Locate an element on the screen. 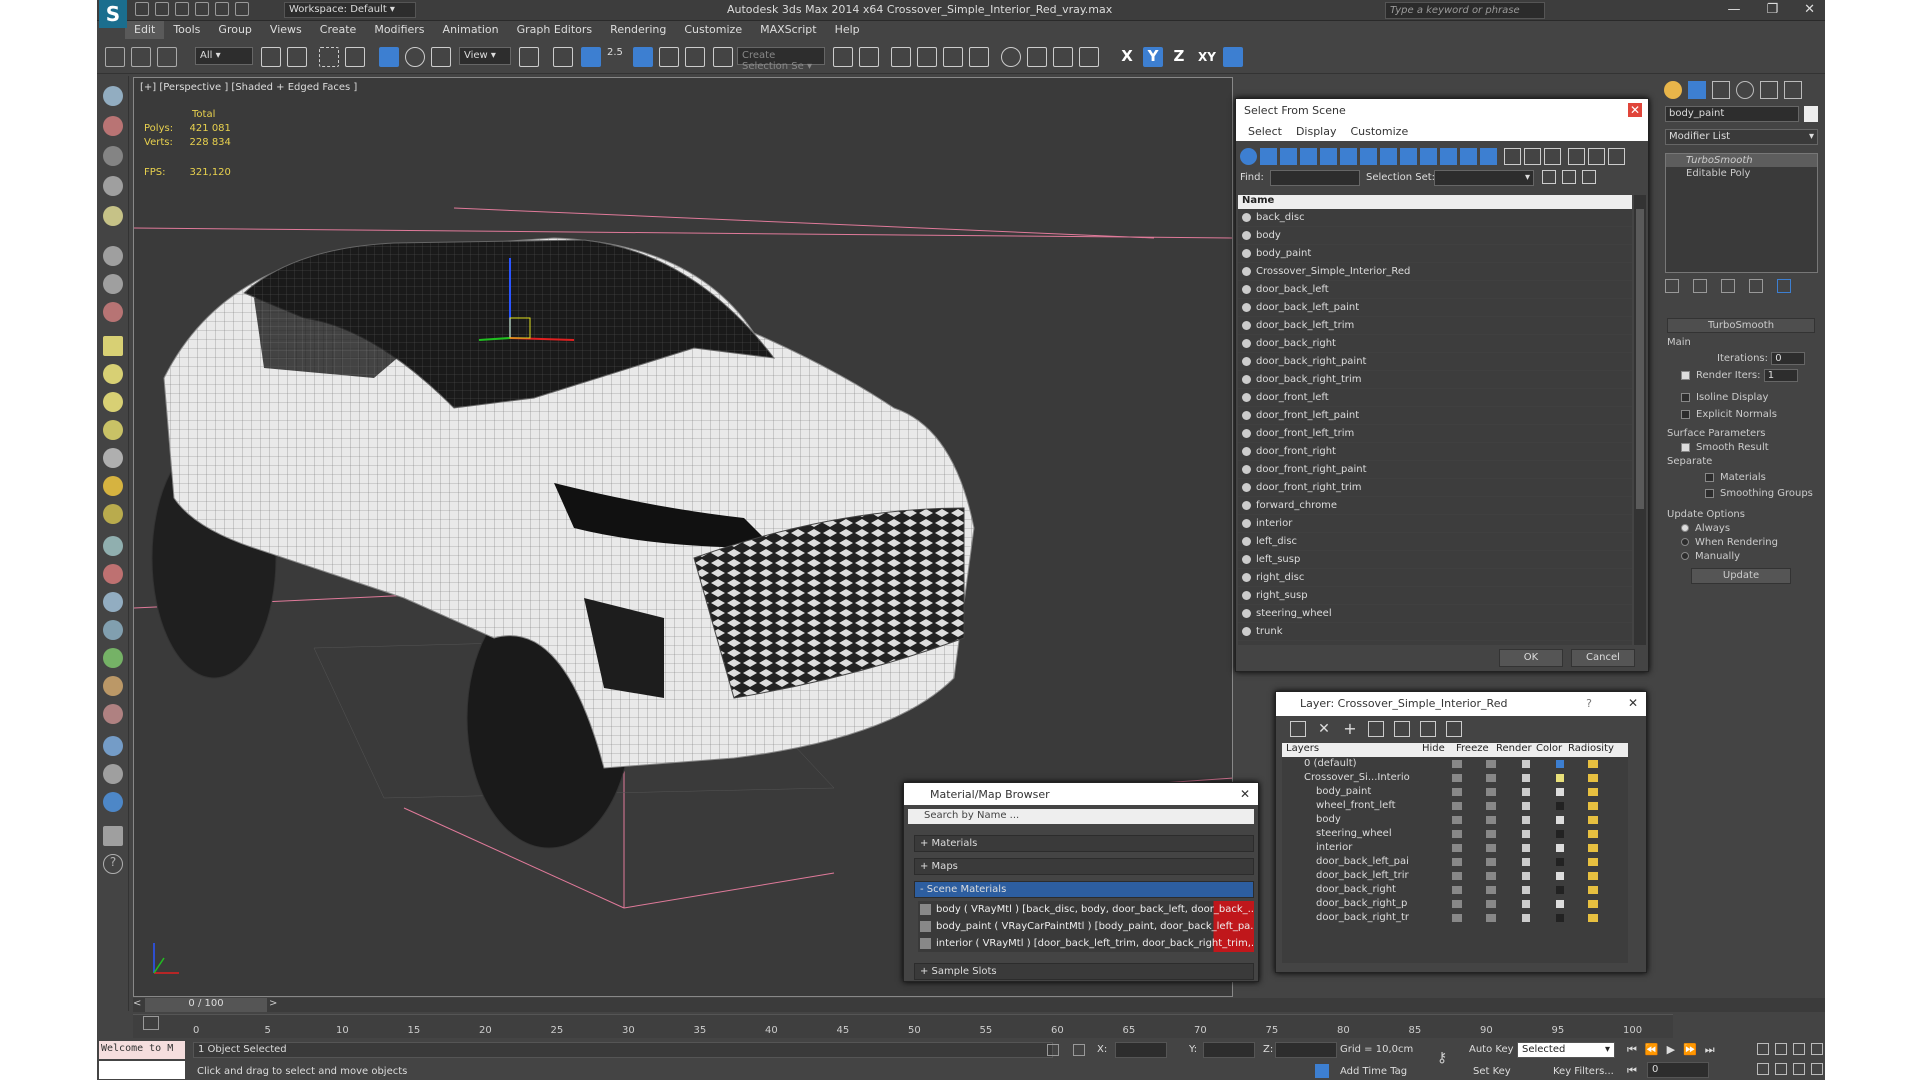 Image resolution: width=1920 pixels, height=1080 pixels. layer-row: wheel_front_left is located at coordinates (1455, 806).